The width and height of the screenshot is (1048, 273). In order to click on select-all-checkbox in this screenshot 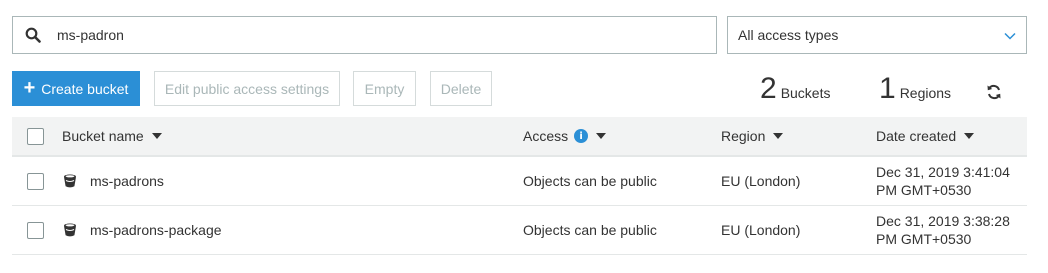, I will do `click(35, 136)`.